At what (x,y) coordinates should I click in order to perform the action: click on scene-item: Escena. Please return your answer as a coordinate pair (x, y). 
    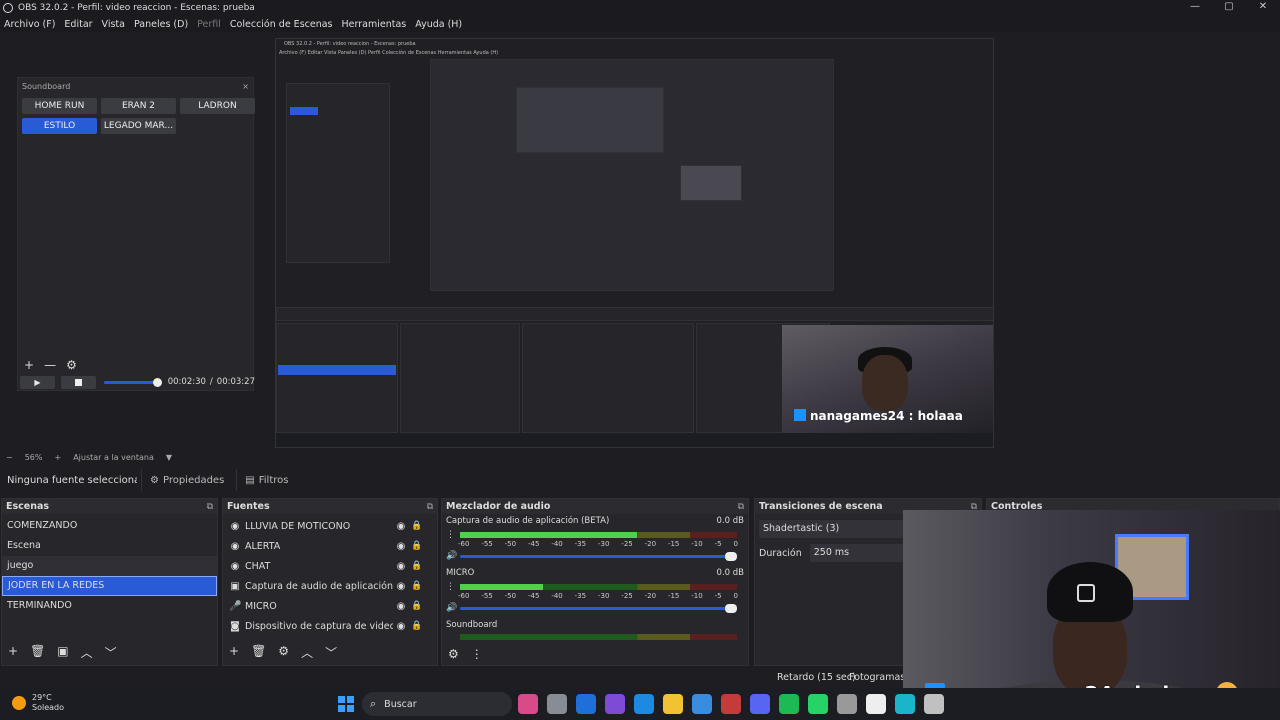
    Looking at the image, I should click on (109, 546).